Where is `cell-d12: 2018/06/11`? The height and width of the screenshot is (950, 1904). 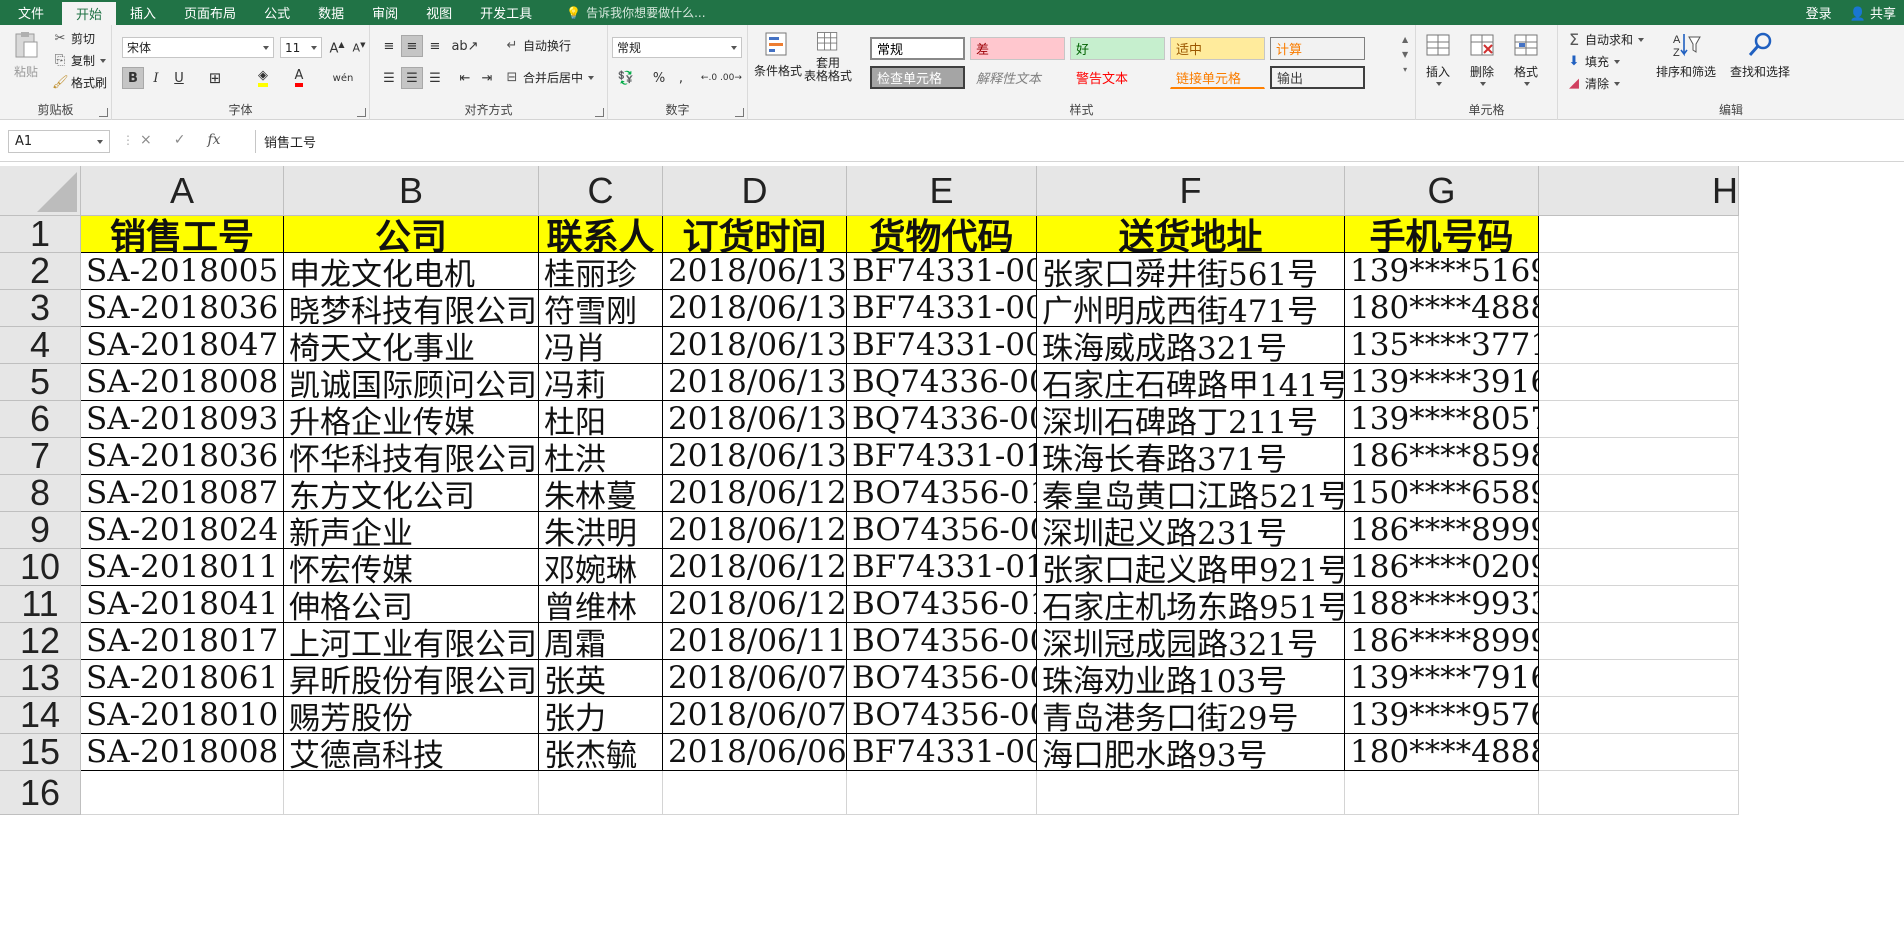 cell-d12: 2018/06/11 is located at coordinates (755, 641).